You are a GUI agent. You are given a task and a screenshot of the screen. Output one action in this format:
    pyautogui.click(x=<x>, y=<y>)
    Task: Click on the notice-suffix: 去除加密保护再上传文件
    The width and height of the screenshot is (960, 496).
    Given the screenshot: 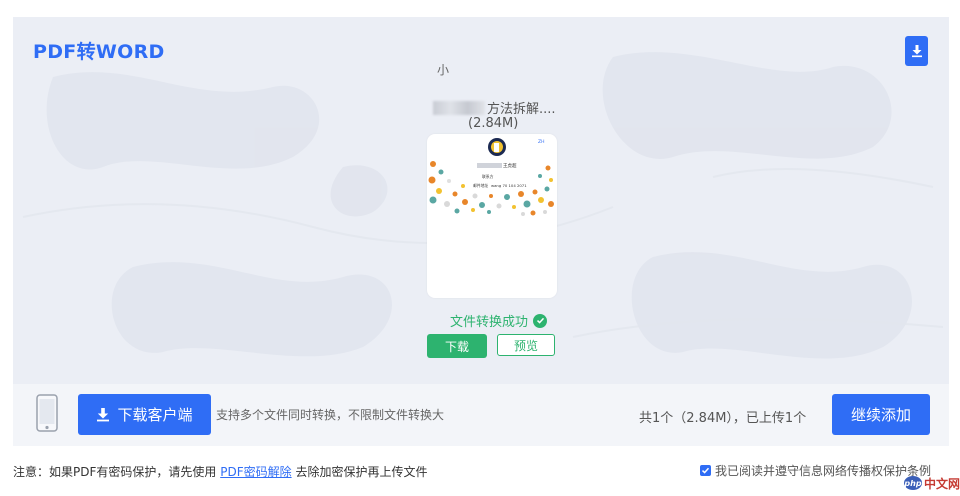 What is the action you would take?
    pyautogui.click(x=361, y=472)
    